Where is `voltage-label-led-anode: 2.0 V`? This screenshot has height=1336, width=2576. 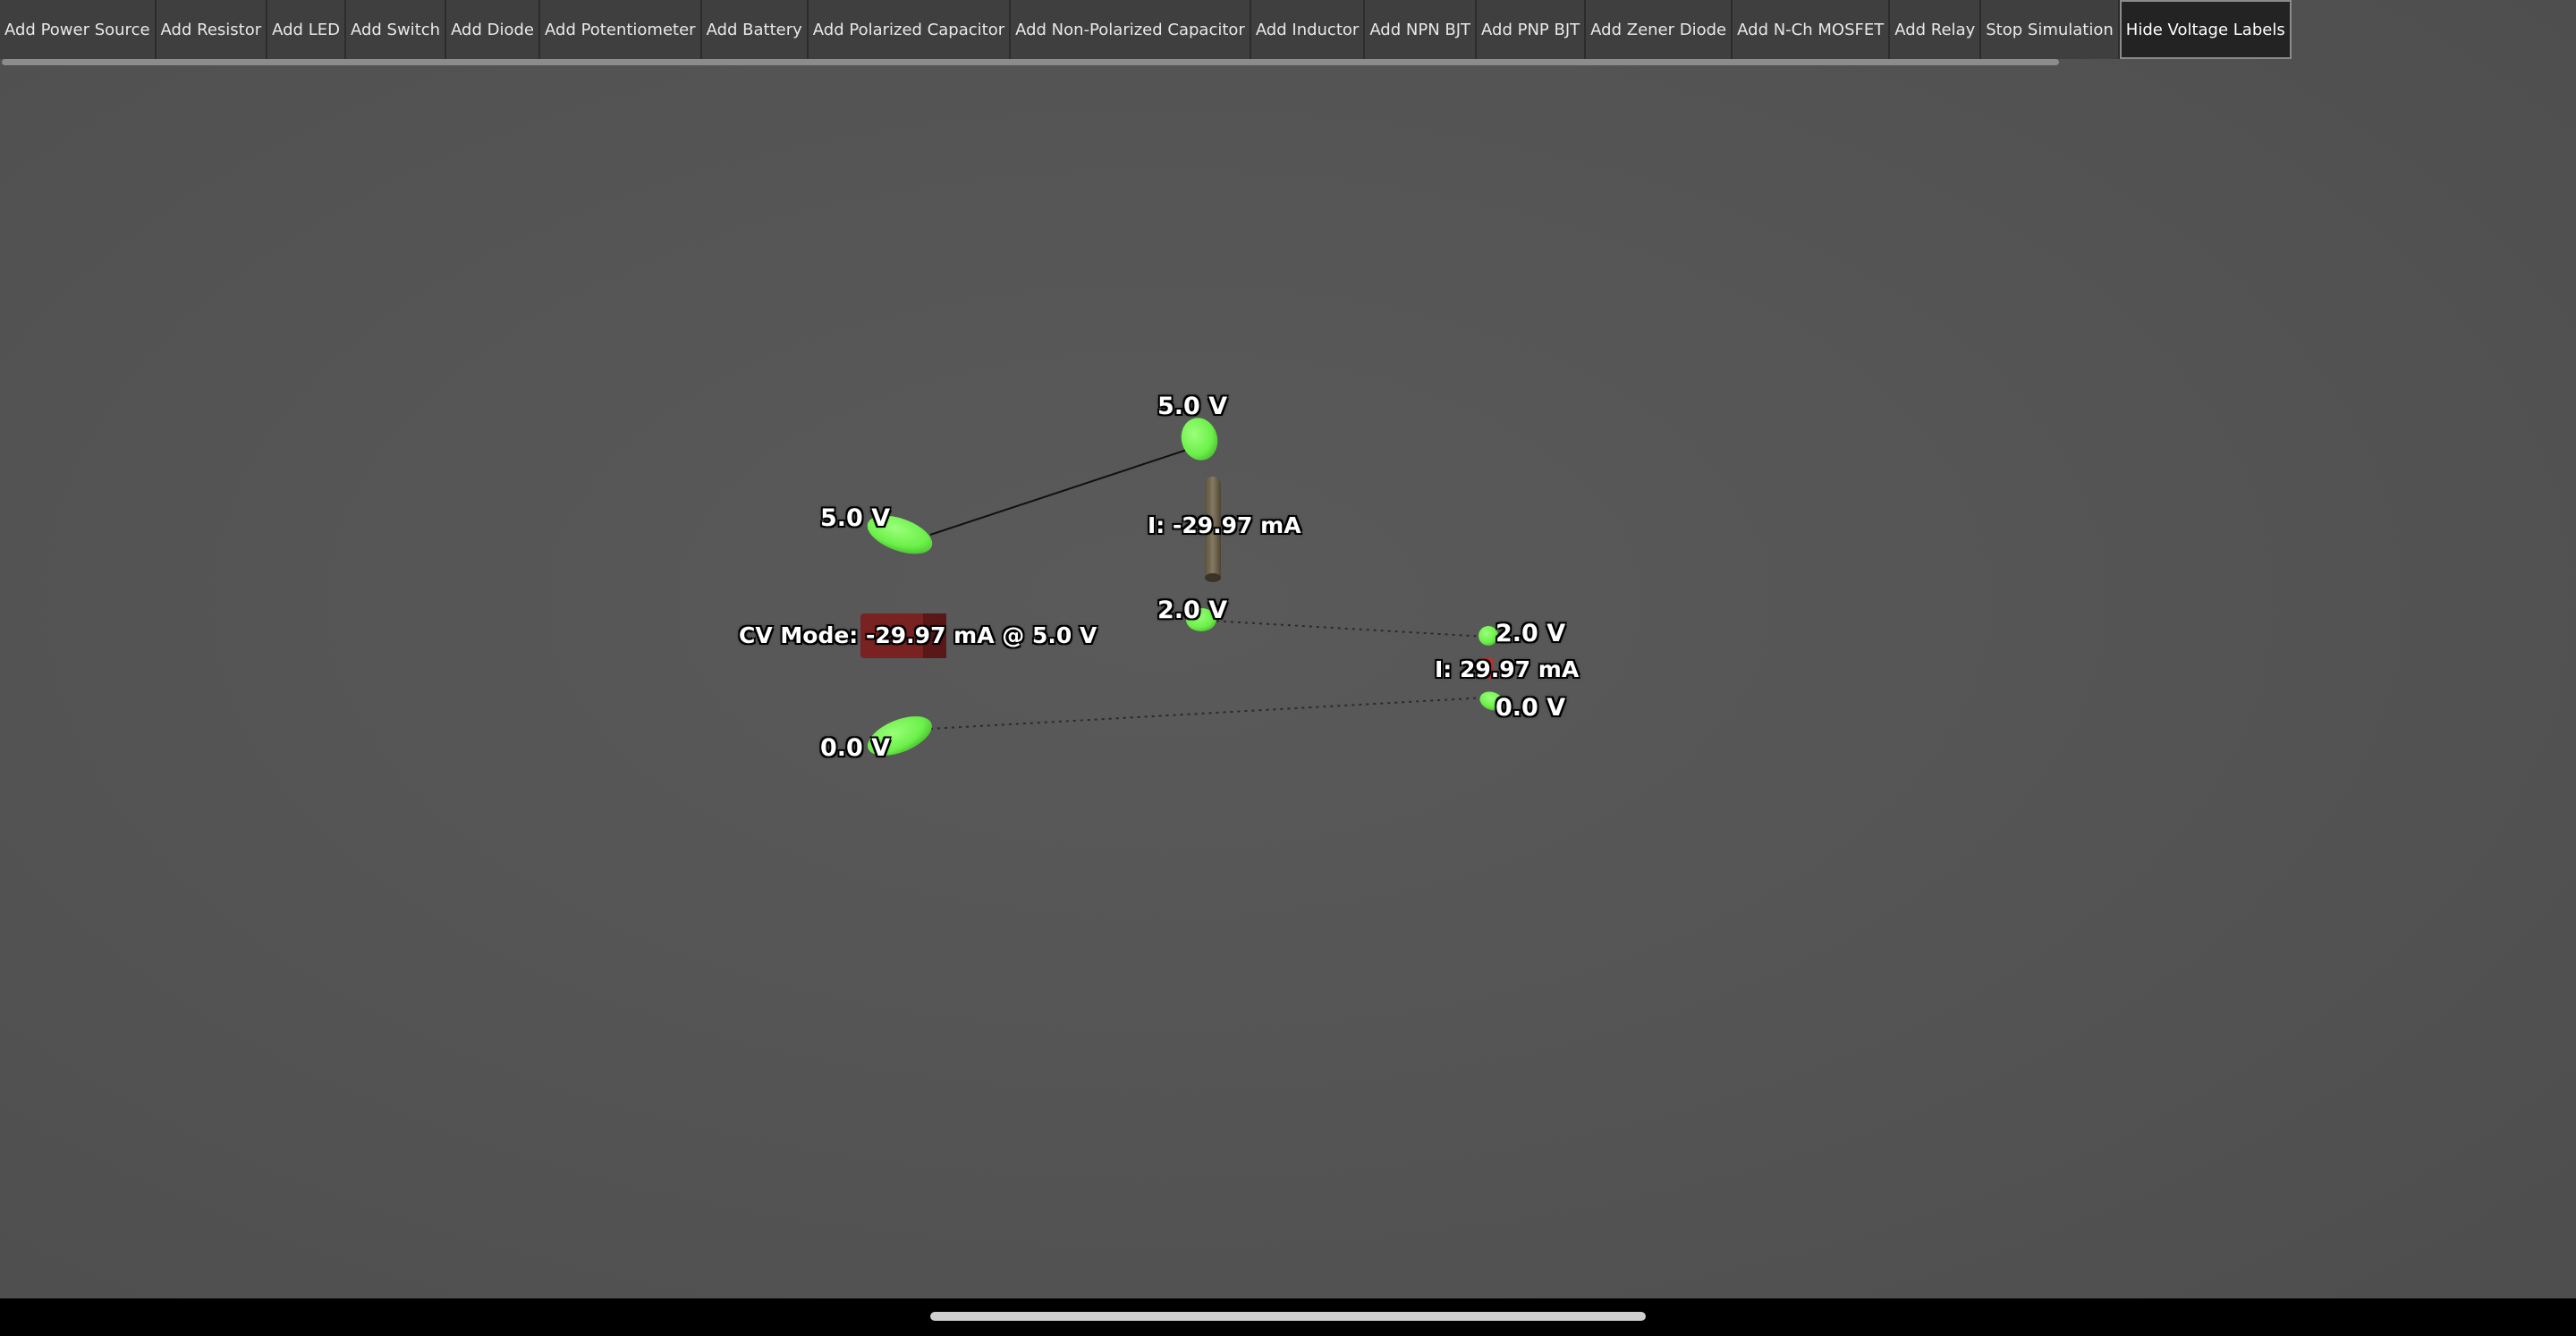 voltage-label-led-anode: 2.0 V is located at coordinates (1531, 633).